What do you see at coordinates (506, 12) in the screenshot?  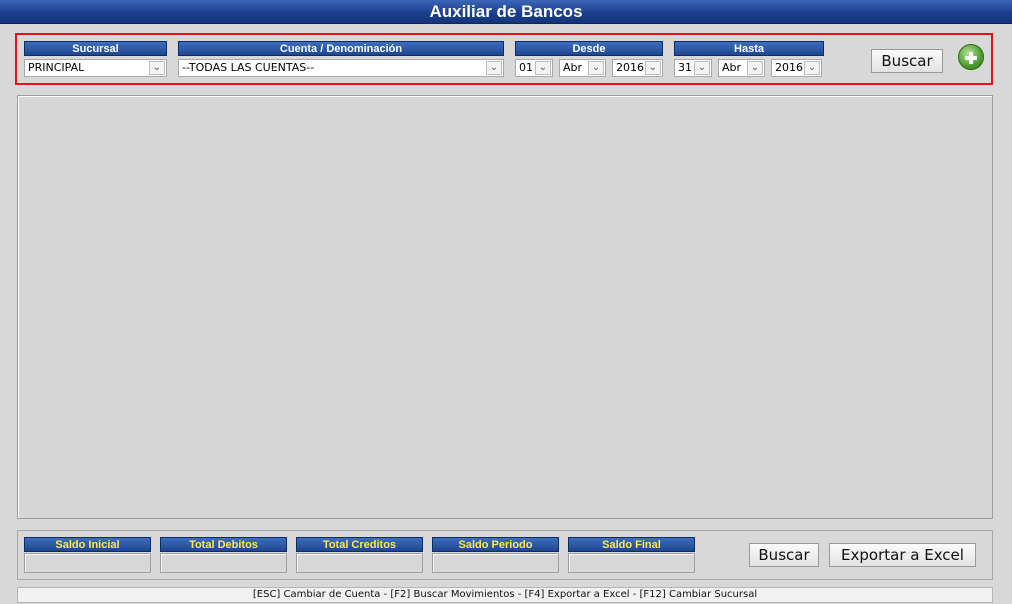 I see `window-title: Auxiliar de Bancos` at bounding box center [506, 12].